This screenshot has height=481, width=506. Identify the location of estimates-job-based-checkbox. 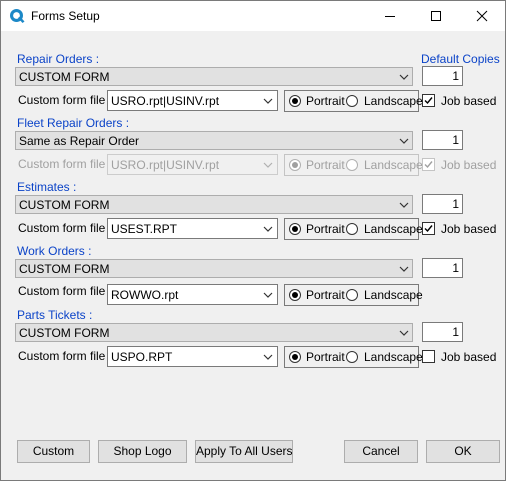
(428, 228).